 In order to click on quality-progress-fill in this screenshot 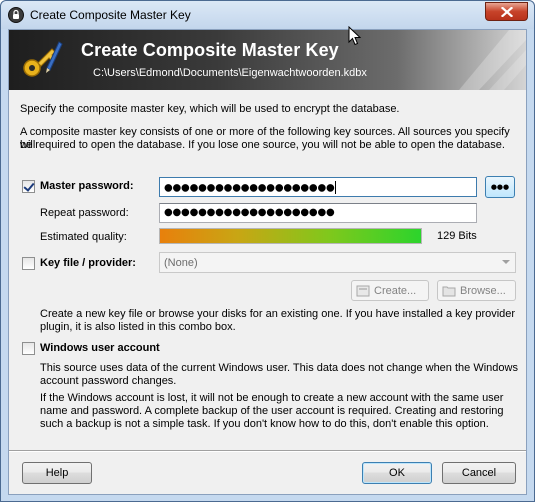, I will do `click(290, 236)`.